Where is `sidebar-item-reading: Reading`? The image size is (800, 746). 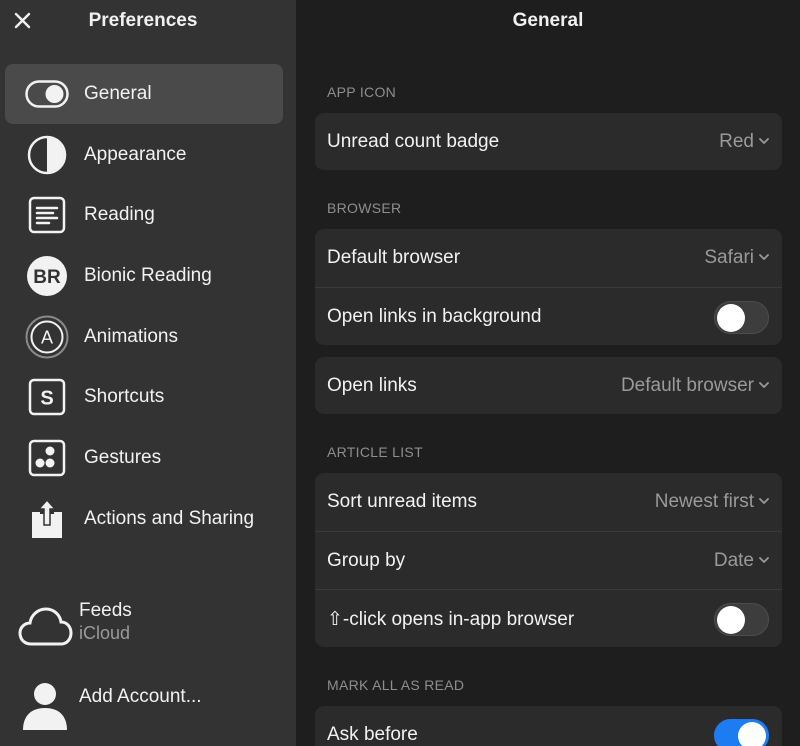 sidebar-item-reading: Reading is located at coordinates (144, 215).